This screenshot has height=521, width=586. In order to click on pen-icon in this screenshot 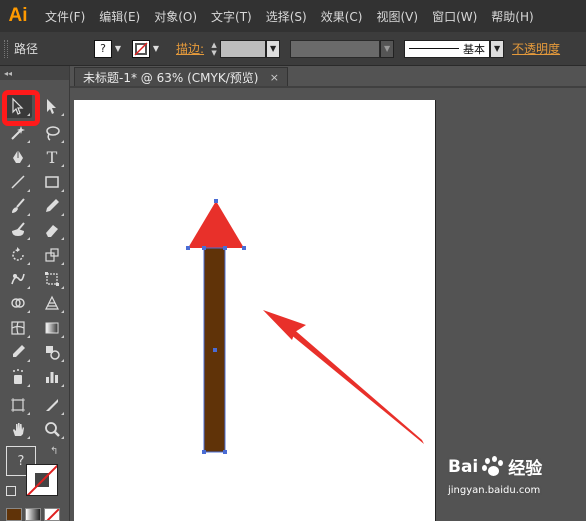, I will do `click(18, 156)`.